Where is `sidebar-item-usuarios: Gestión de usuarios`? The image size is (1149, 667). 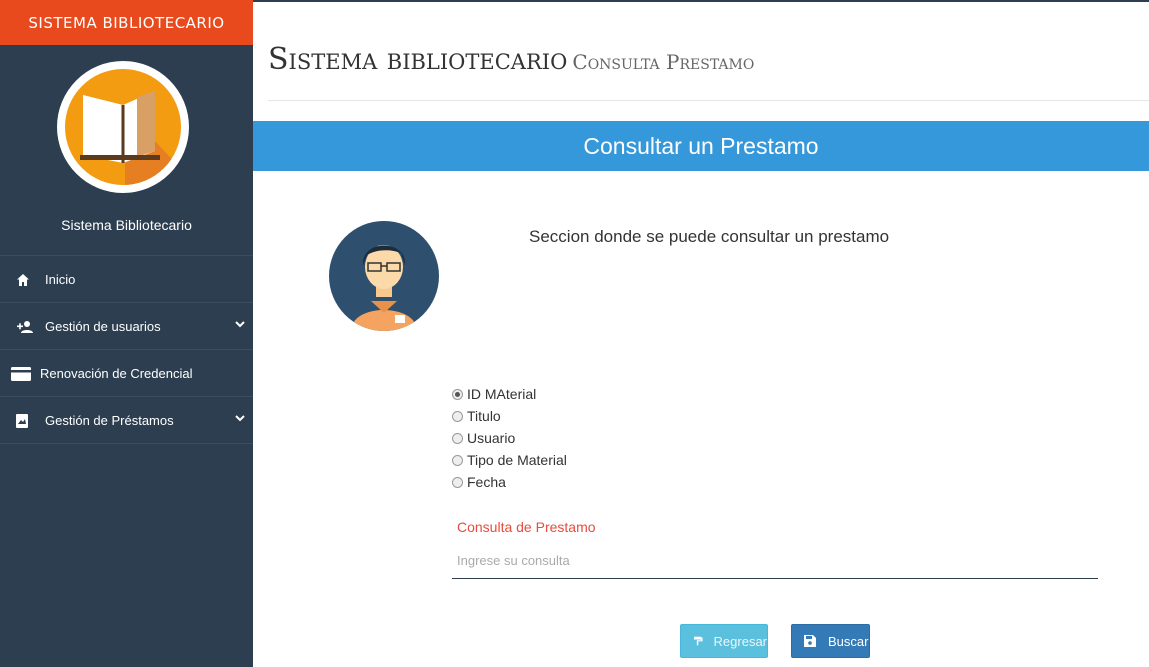
sidebar-item-usuarios: Gestión de usuarios is located at coordinates (126, 326).